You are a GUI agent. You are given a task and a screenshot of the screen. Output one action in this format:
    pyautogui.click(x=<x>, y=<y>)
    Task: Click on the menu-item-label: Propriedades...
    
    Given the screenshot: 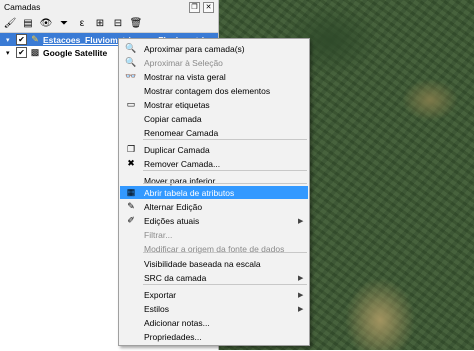 What is the action you would take?
    pyautogui.click(x=173, y=336)
    